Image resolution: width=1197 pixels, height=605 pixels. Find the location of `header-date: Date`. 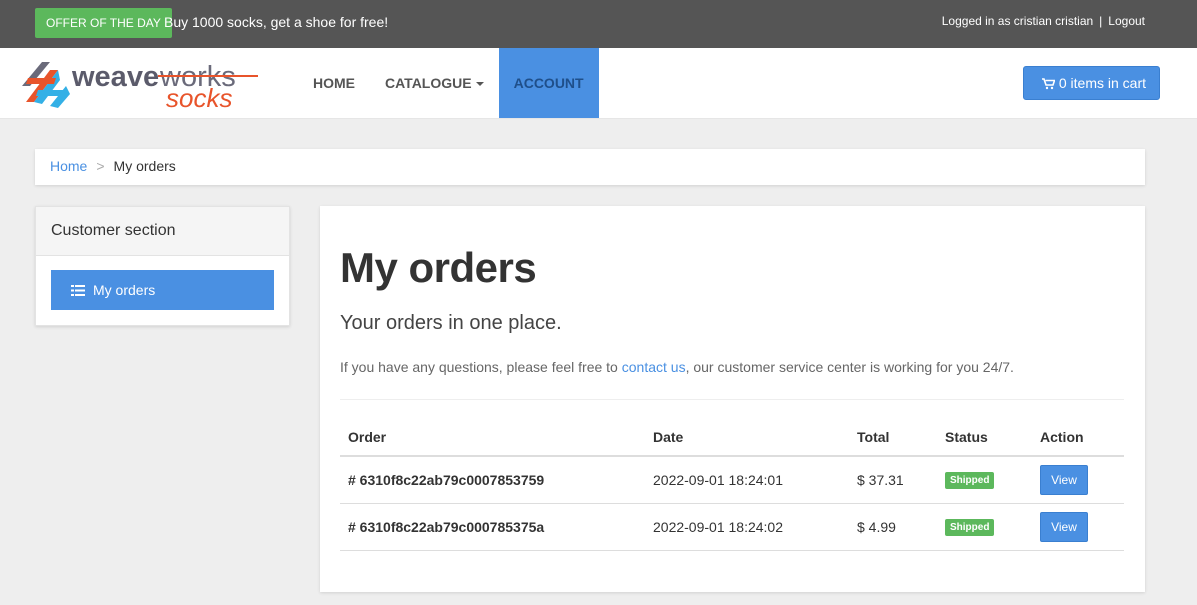

header-date: Date is located at coordinates (747, 437).